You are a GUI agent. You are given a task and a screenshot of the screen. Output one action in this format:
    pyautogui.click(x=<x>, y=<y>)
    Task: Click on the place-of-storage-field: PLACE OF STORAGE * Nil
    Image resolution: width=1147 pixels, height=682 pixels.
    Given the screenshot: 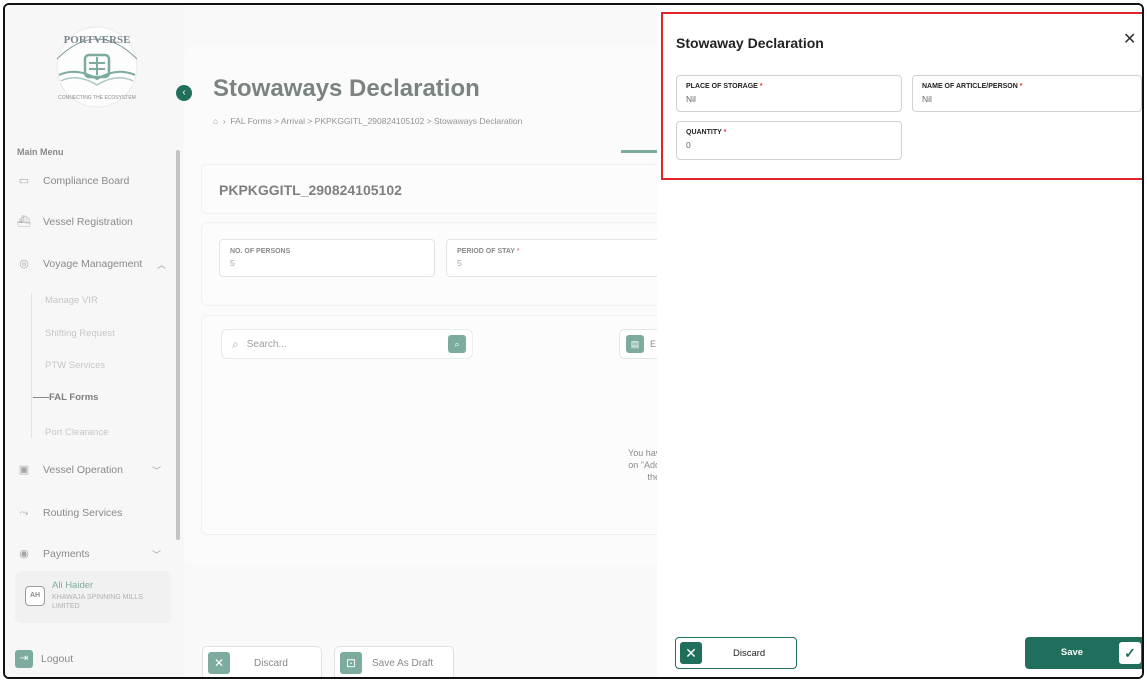 What is the action you would take?
    pyautogui.click(x=789, y=93)
    